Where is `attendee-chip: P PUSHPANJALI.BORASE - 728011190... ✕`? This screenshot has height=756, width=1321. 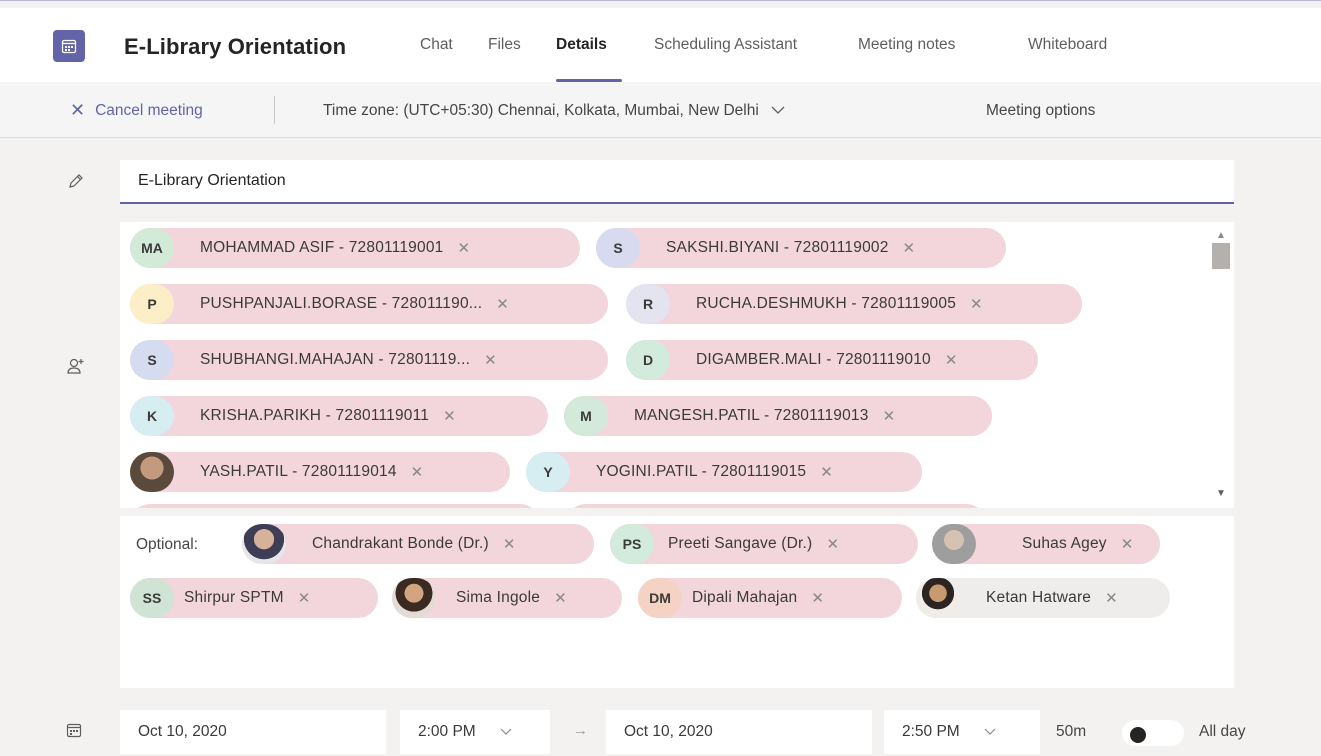
attendee-chip: P PUSHPANJALI.BORASE - 728011190... ✕ is located at coordinates (369, 304).